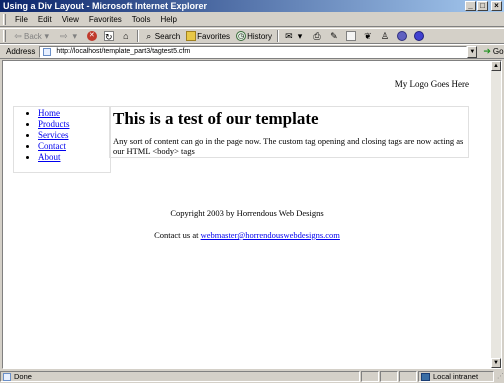 The height and width of the screenshot is (383, 504). What do you see at coordinates (21, 19) in the screenshot?
I see `menu-file: File` at bounding box center [21, 19].